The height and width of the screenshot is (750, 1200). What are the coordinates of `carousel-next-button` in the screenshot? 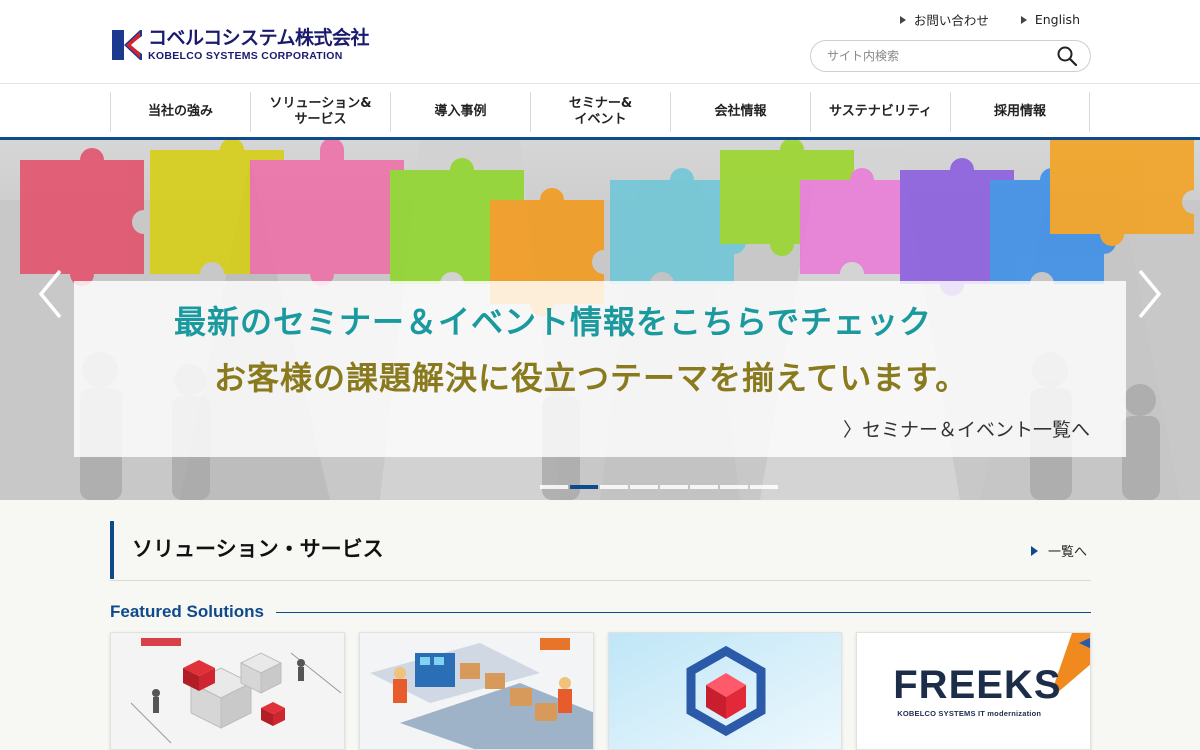 It's located at (1149, 294).